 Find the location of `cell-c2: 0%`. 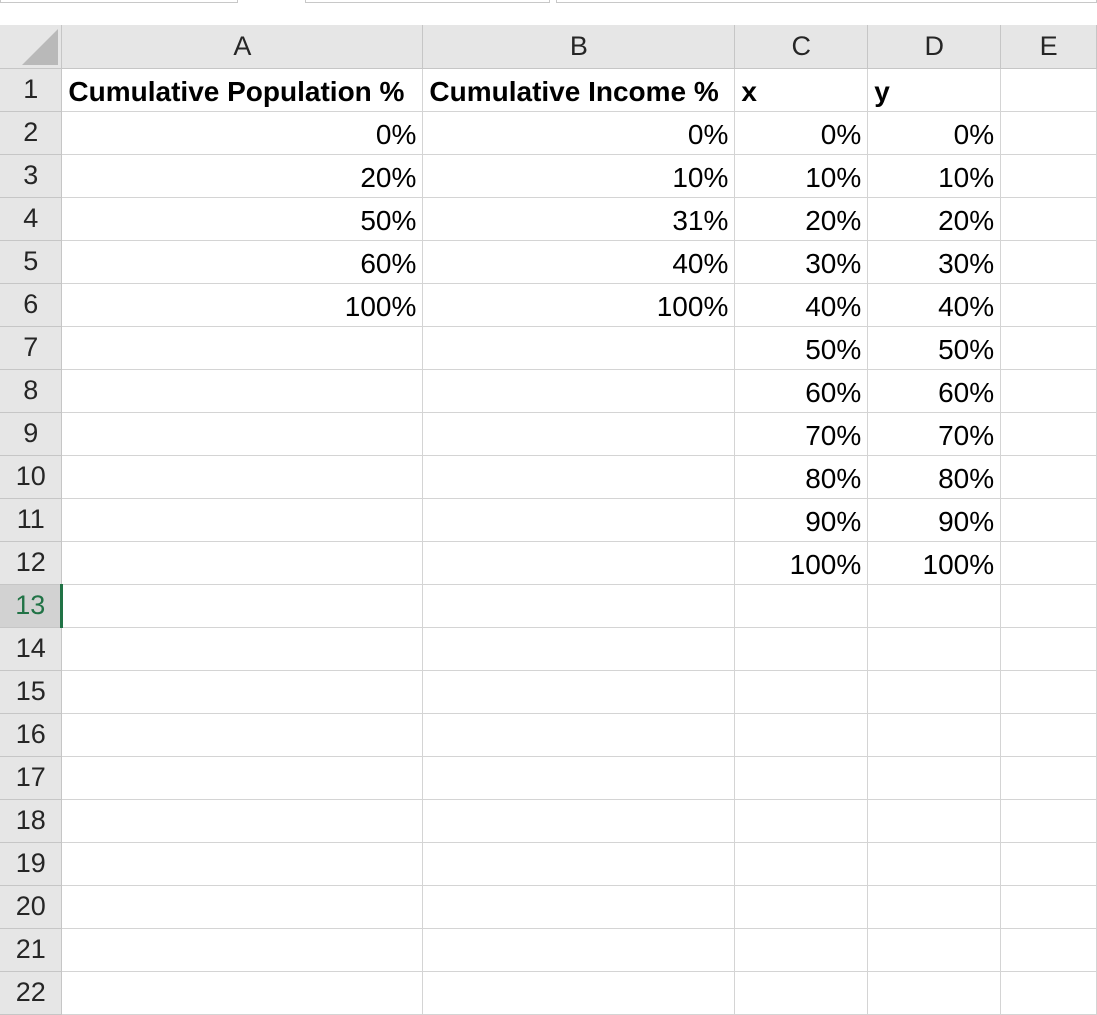

cell-c2: 0% is located at coordinates (801, 133).